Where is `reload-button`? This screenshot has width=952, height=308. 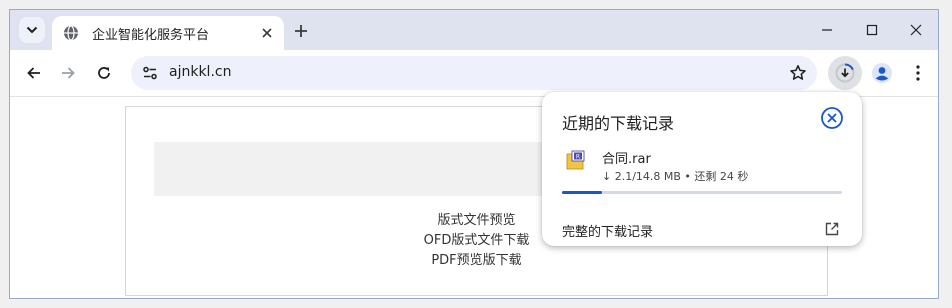 reload-button is located at coordinates (104, 73).